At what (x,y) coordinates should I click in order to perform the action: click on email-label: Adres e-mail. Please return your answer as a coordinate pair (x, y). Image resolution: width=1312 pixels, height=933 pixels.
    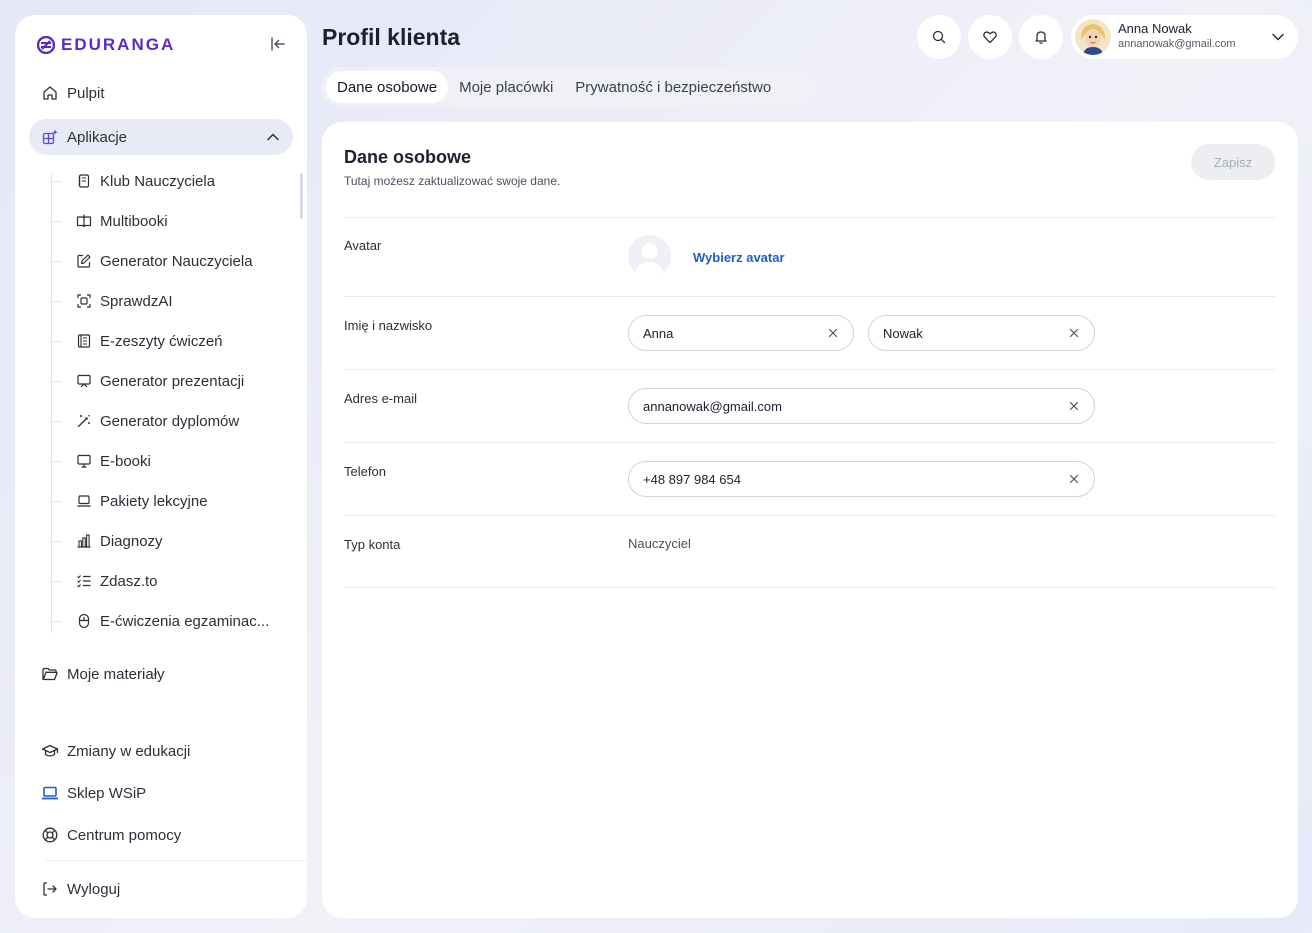
    Looking at the image, I should click on (380, 398).